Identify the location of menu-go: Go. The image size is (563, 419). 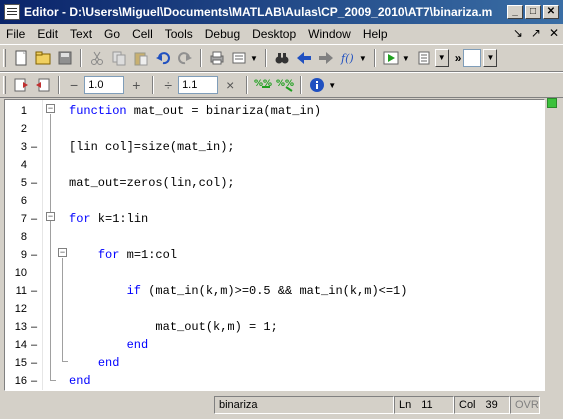
(112, 34).